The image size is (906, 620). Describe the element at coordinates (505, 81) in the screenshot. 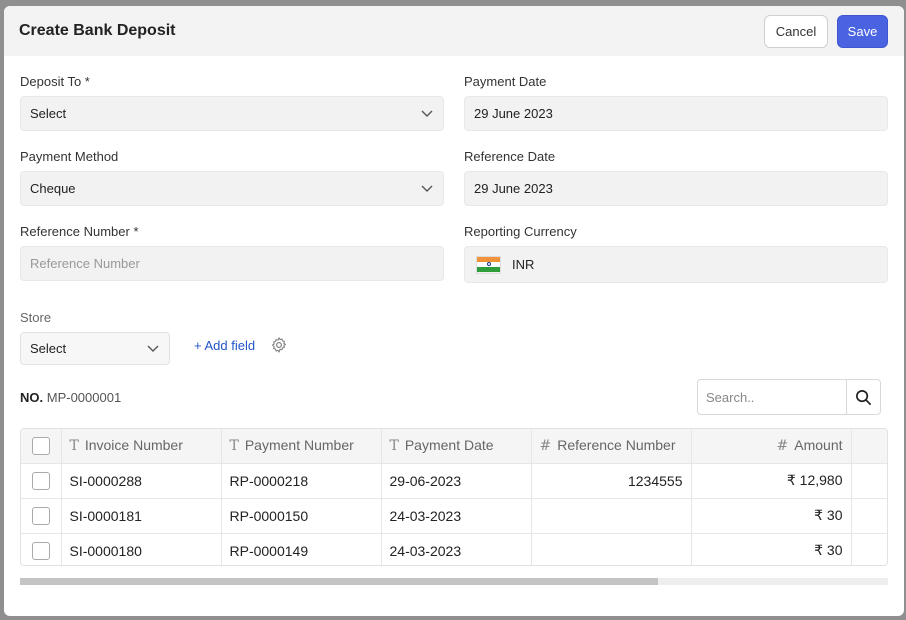

I see `payment-date-label: Payment Date` at that location.